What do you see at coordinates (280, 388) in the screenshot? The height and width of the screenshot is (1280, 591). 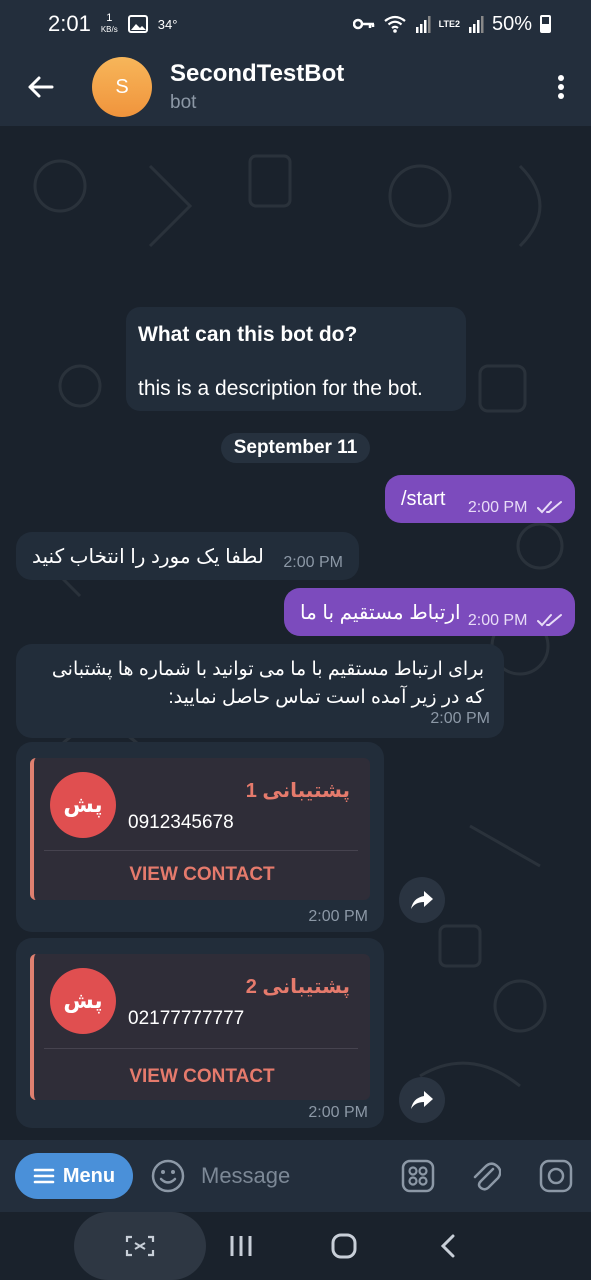 I see `bot-info-text: this is a description for the bot.` at bounding box center [280, 388].